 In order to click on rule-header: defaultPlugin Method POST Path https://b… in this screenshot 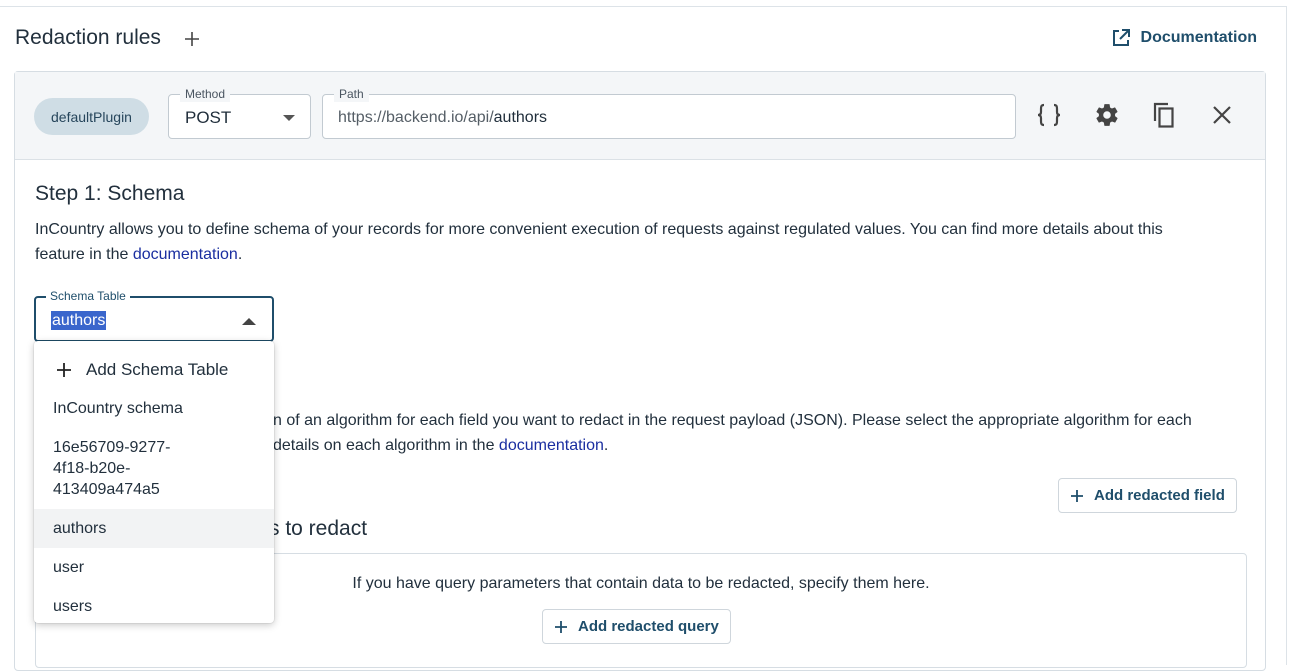, I will do `click(640, 116)`.